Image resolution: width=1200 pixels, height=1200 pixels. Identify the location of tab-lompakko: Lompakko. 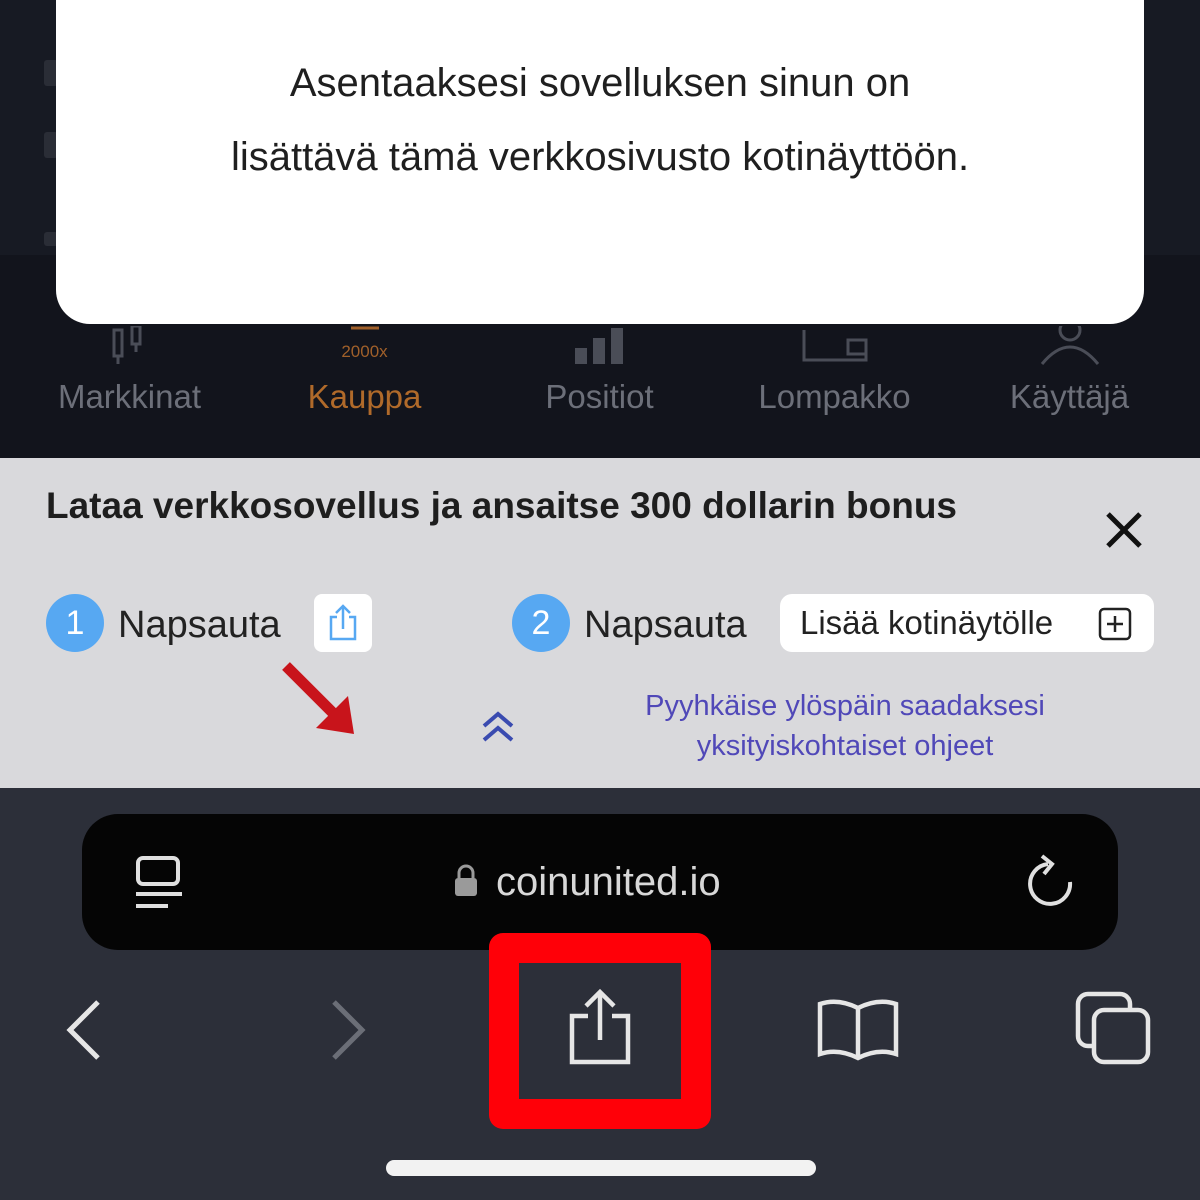
(834, 389).